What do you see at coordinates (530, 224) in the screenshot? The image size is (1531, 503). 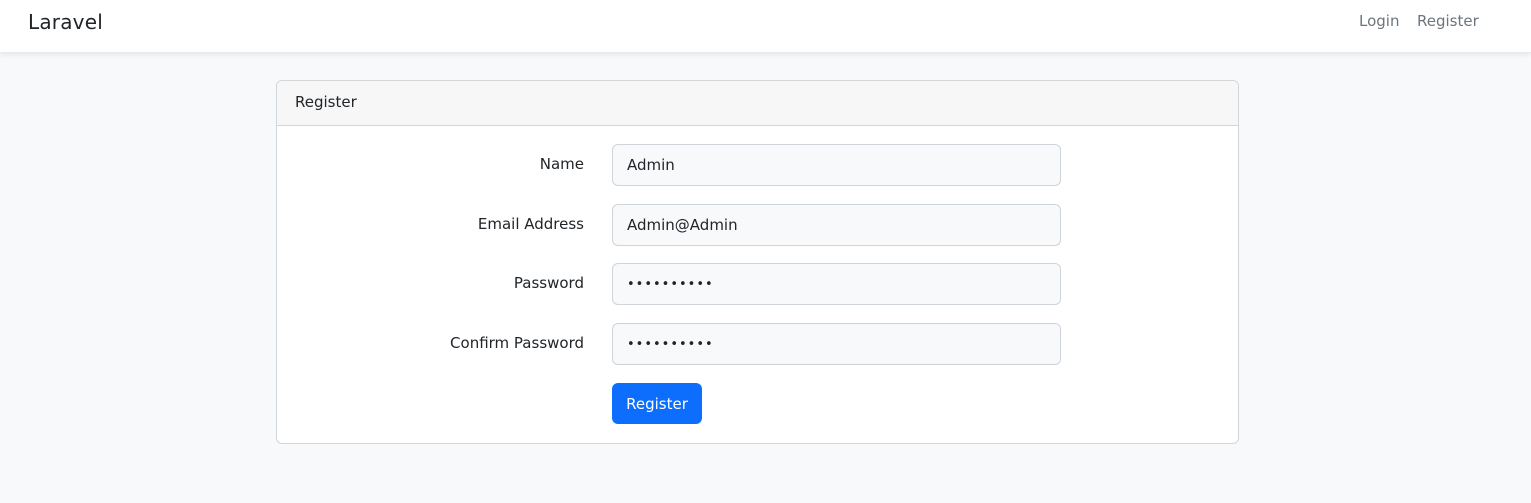 I see `email-label: Email Address` at bounding box center [530, 224].